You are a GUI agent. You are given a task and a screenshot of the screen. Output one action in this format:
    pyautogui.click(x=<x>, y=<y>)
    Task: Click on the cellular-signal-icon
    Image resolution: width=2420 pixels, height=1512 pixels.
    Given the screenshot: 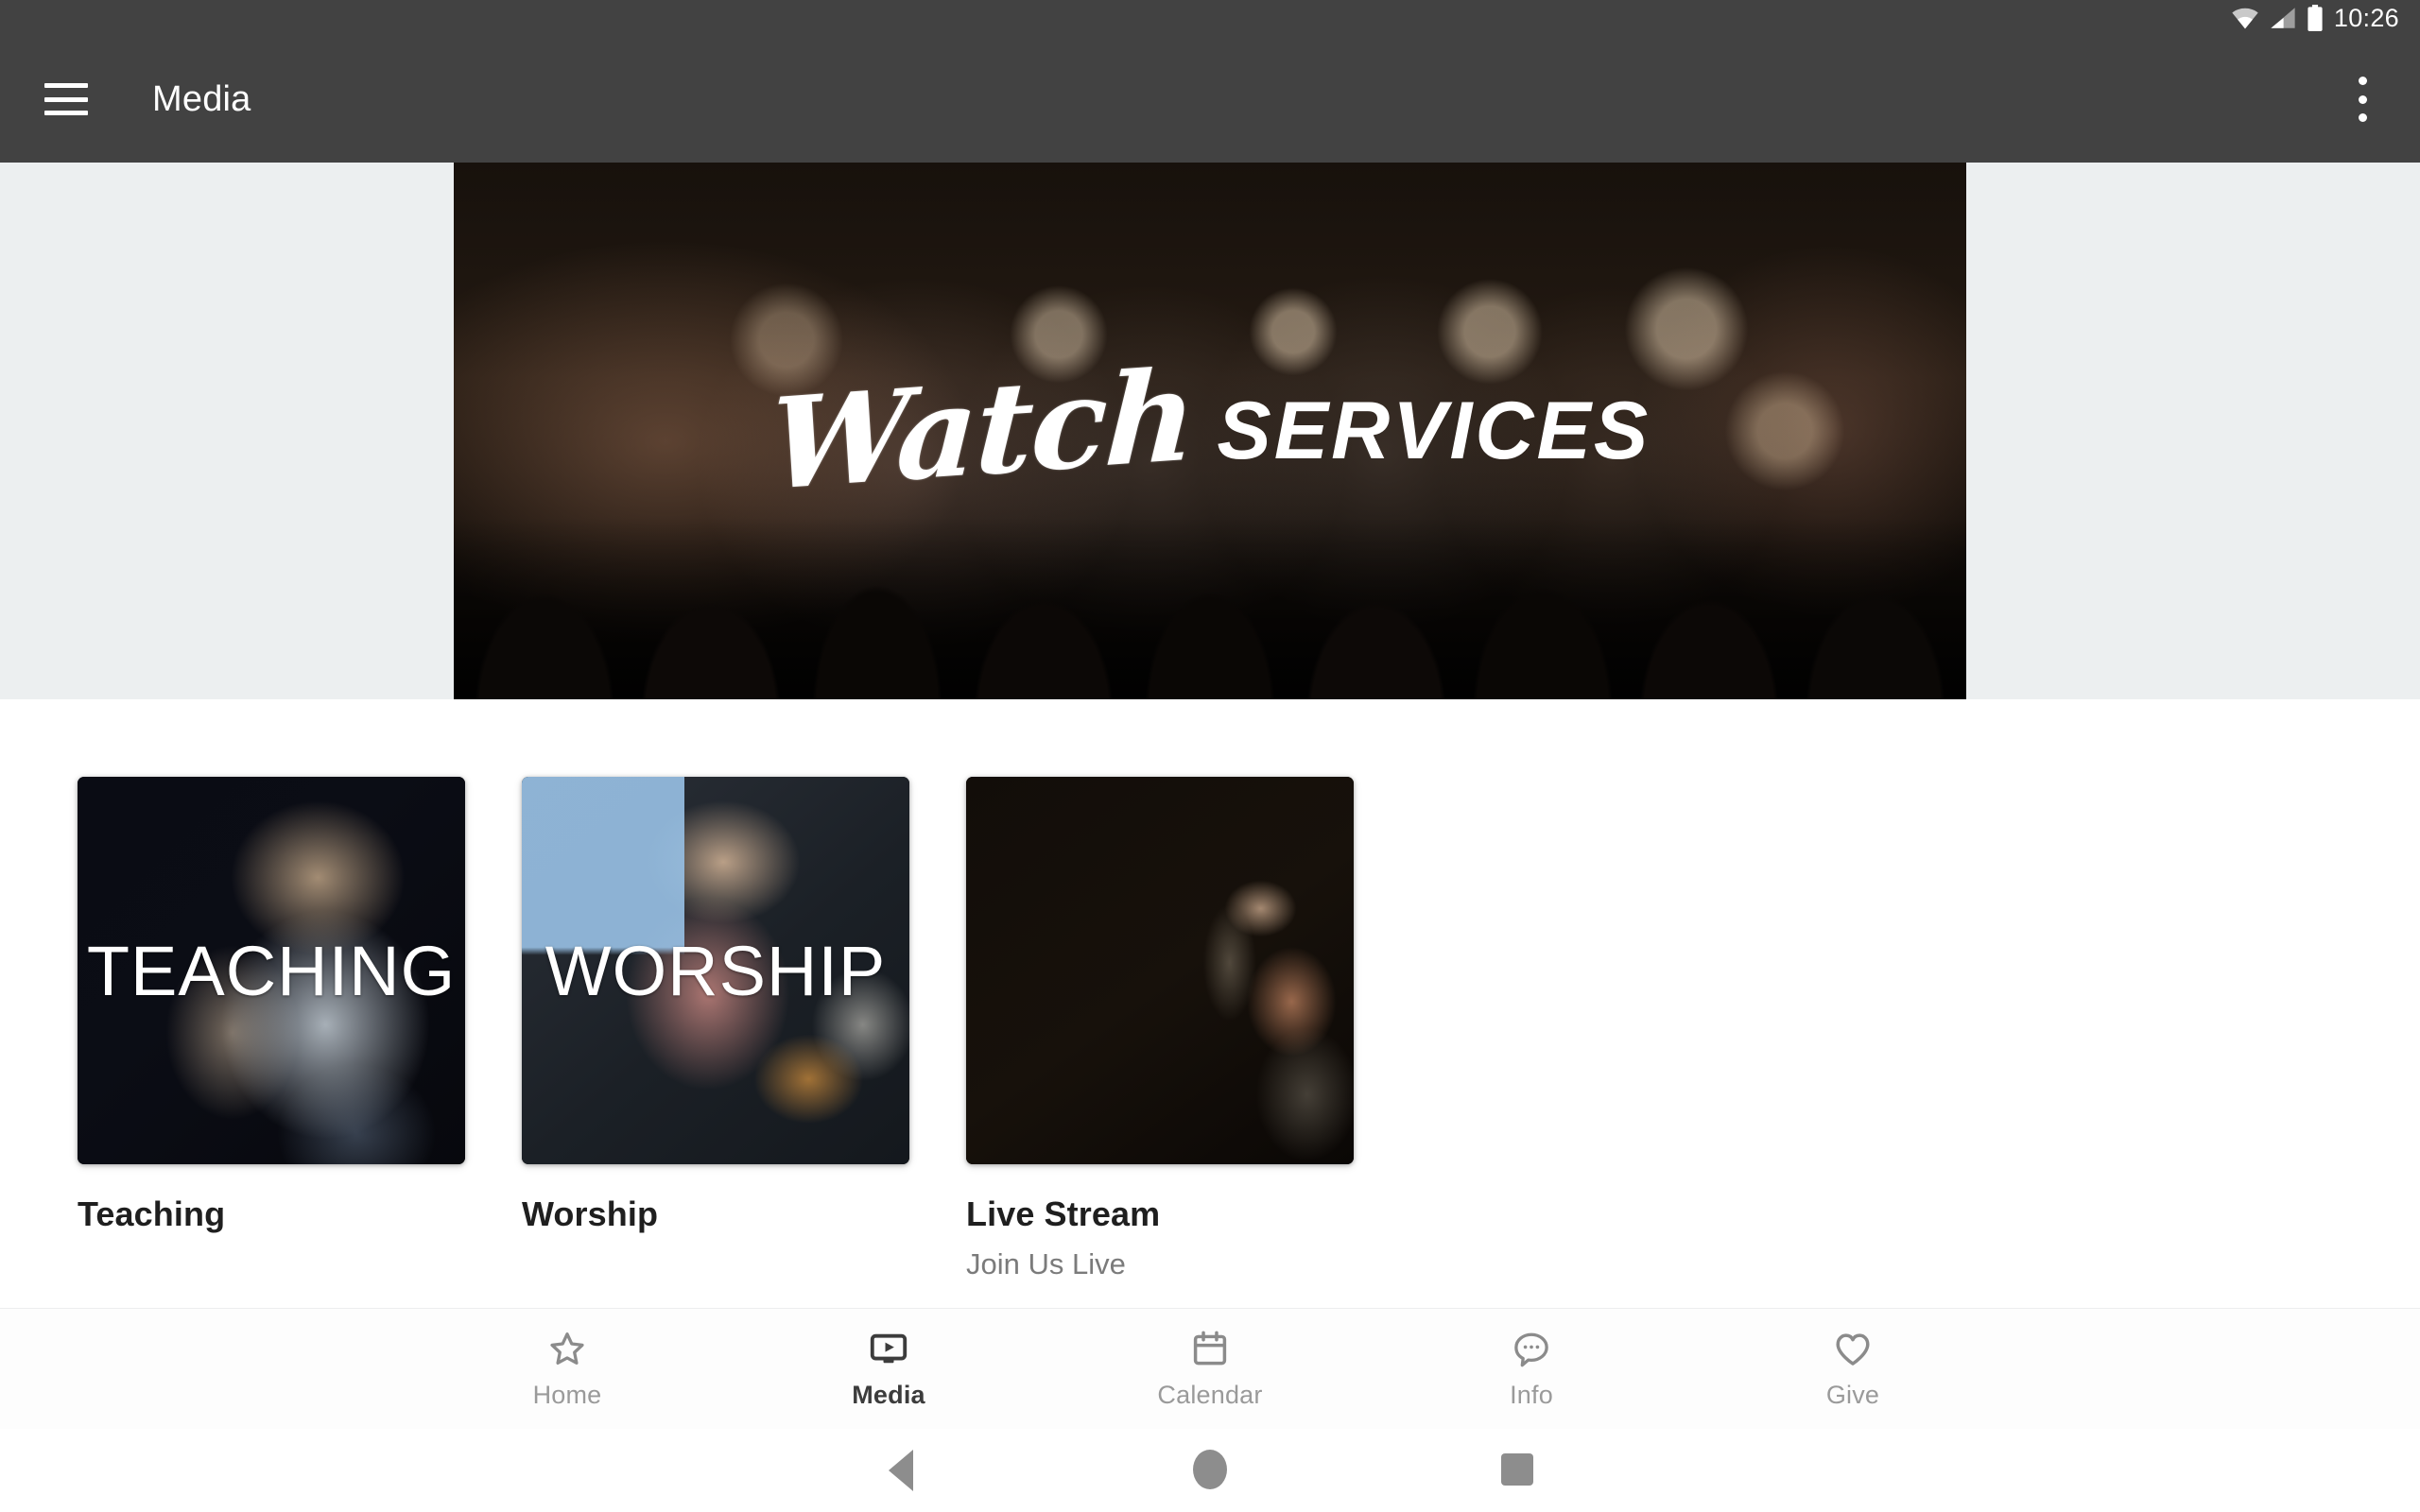 What is the action you would take?
    pyautogui.click(x=2283, y=18)
    